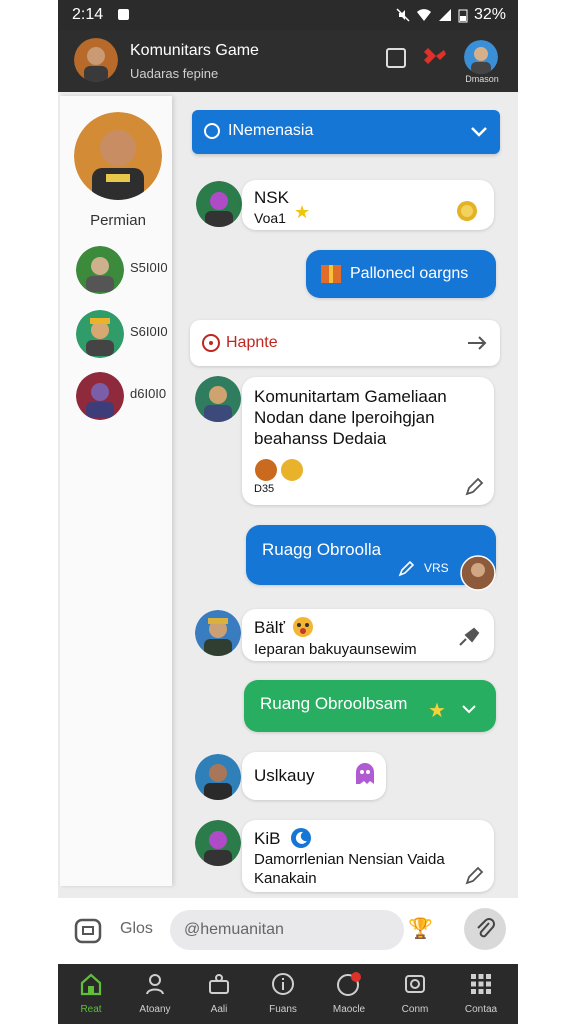 Image resolution: width=576 pixels, height=1024 pixels. I want to click on outgoing-message: Ruang Obroolbsam ★, so click(370, 706).